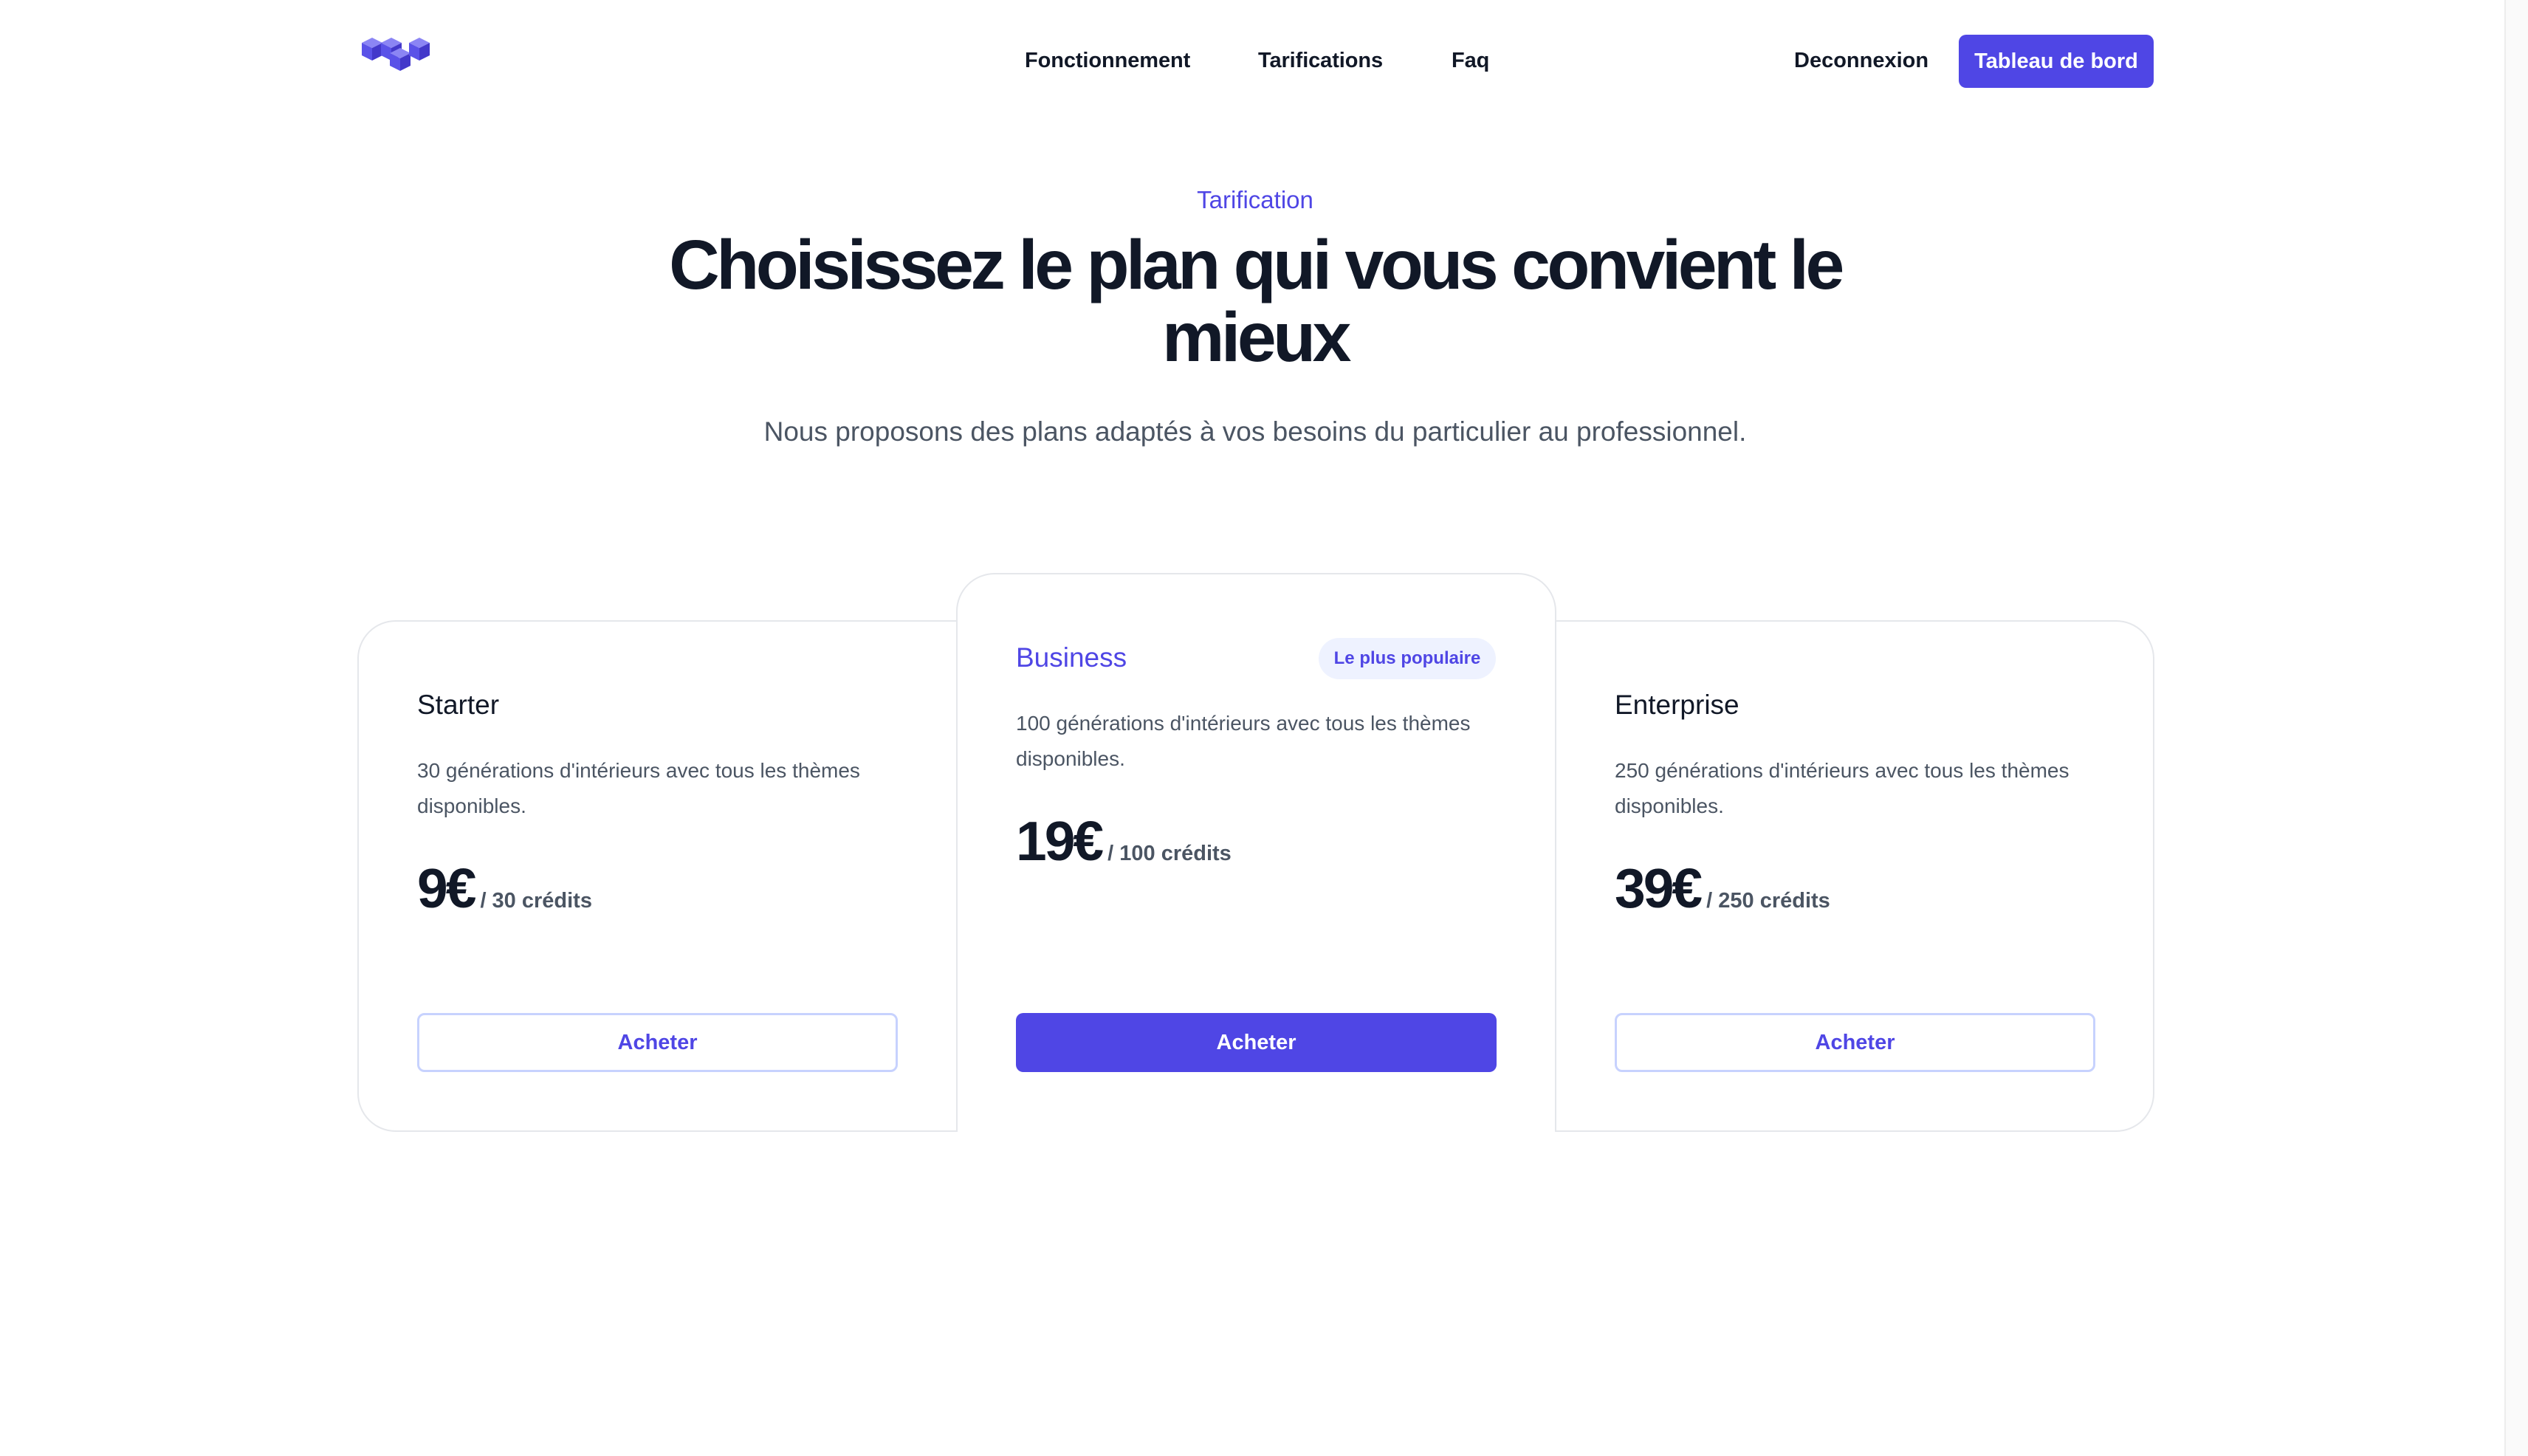 This screenshot has height=1456, width=2528. I want to click on plan-price-enterprise: 39€ / 250 crédits, so click(1722, 888).